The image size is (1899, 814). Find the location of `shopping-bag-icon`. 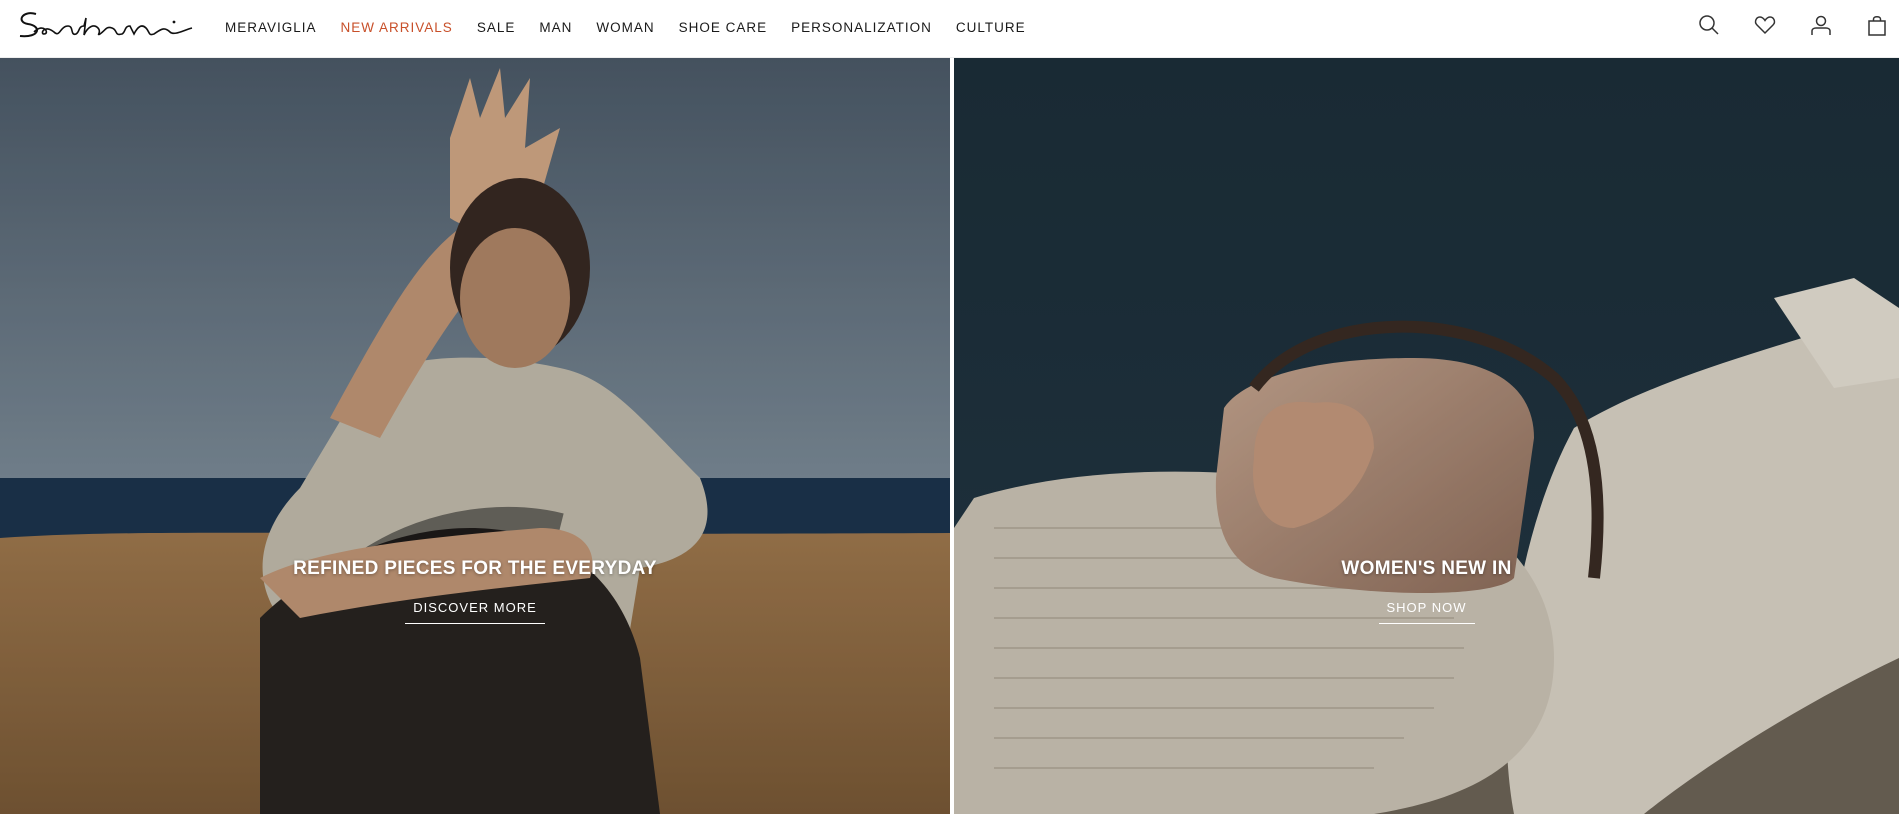

shopping-bag-icon is located at coordinates (1877, 25).